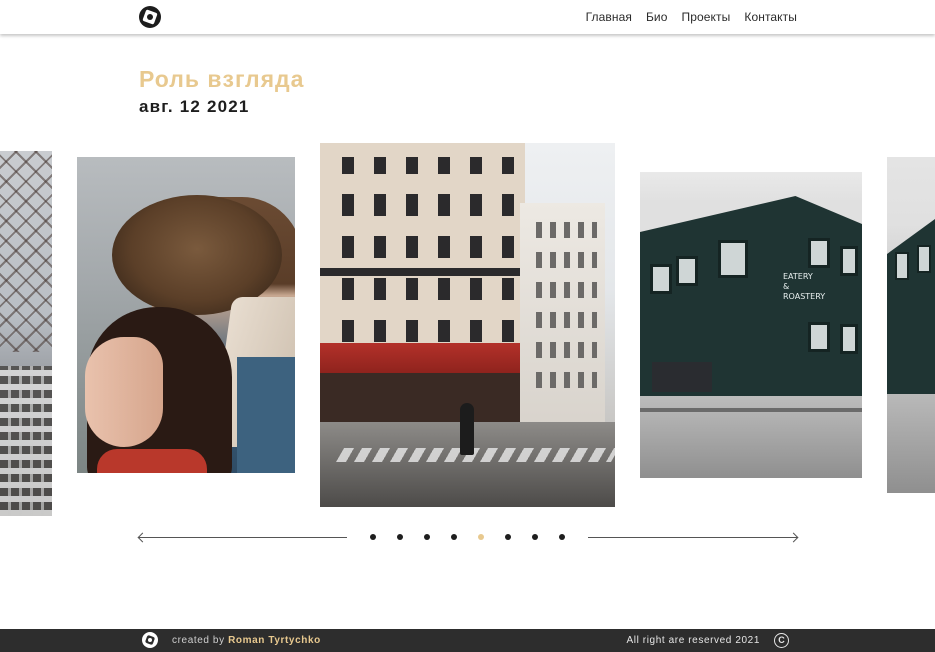 This screenshot has height=652, width=935. I want to click on pedestrian, so click(467, 429).